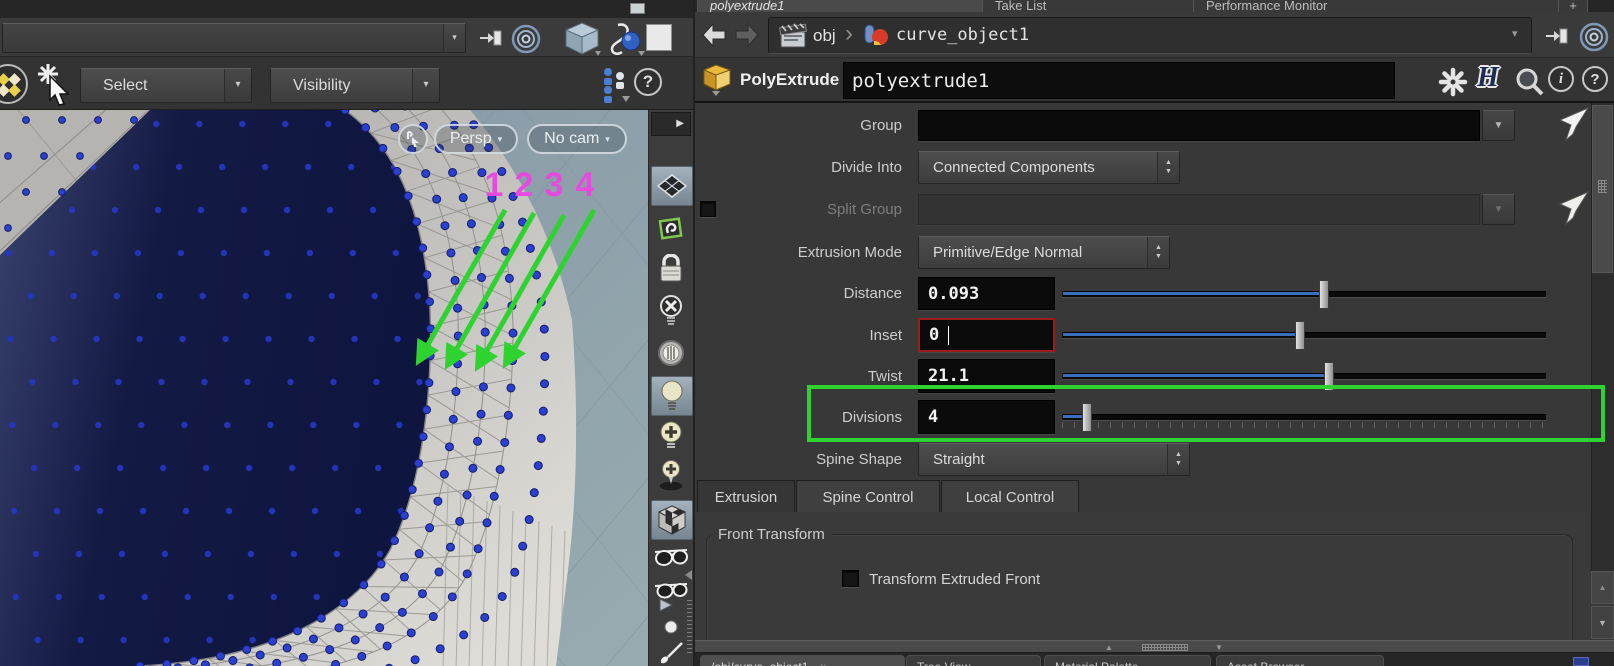 The image size is (1614, 666). Describe the element at coordinates (1109, 647) in the screenshot. I see `splitter-up-icon: ▲` at that location.